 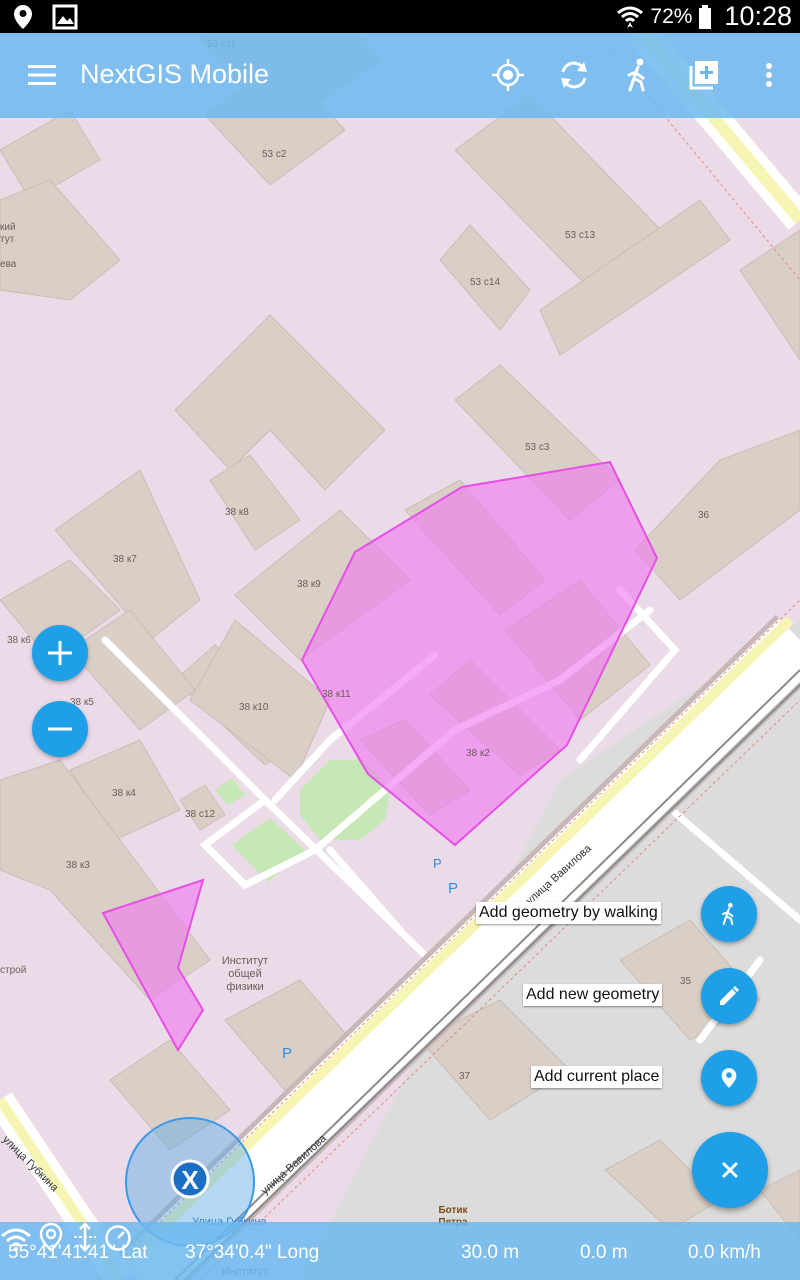 I want to click on more-button, so click(x=769, y=75).